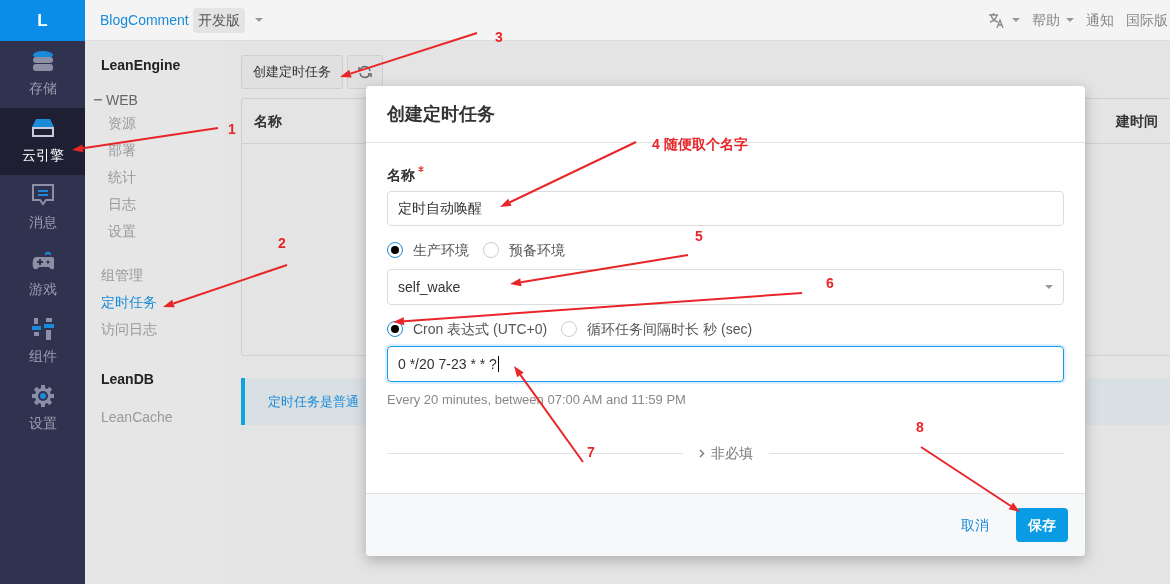  I want to click on tray-icon, so click(42, 128).